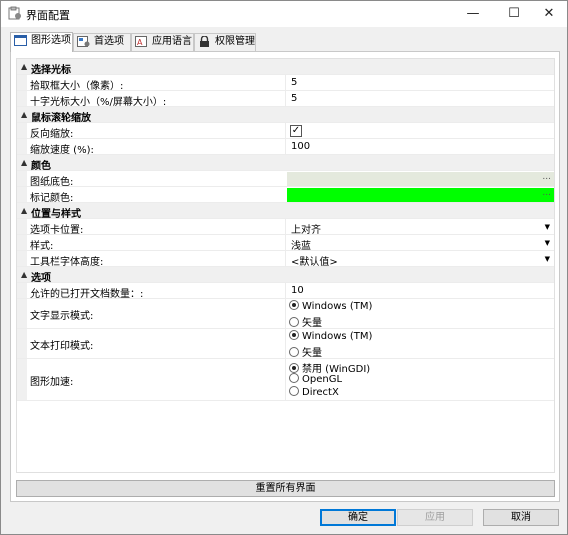  Describe the element at coordinates (548, 14) in the screenshot. I see `close-button: ✕` at that location.